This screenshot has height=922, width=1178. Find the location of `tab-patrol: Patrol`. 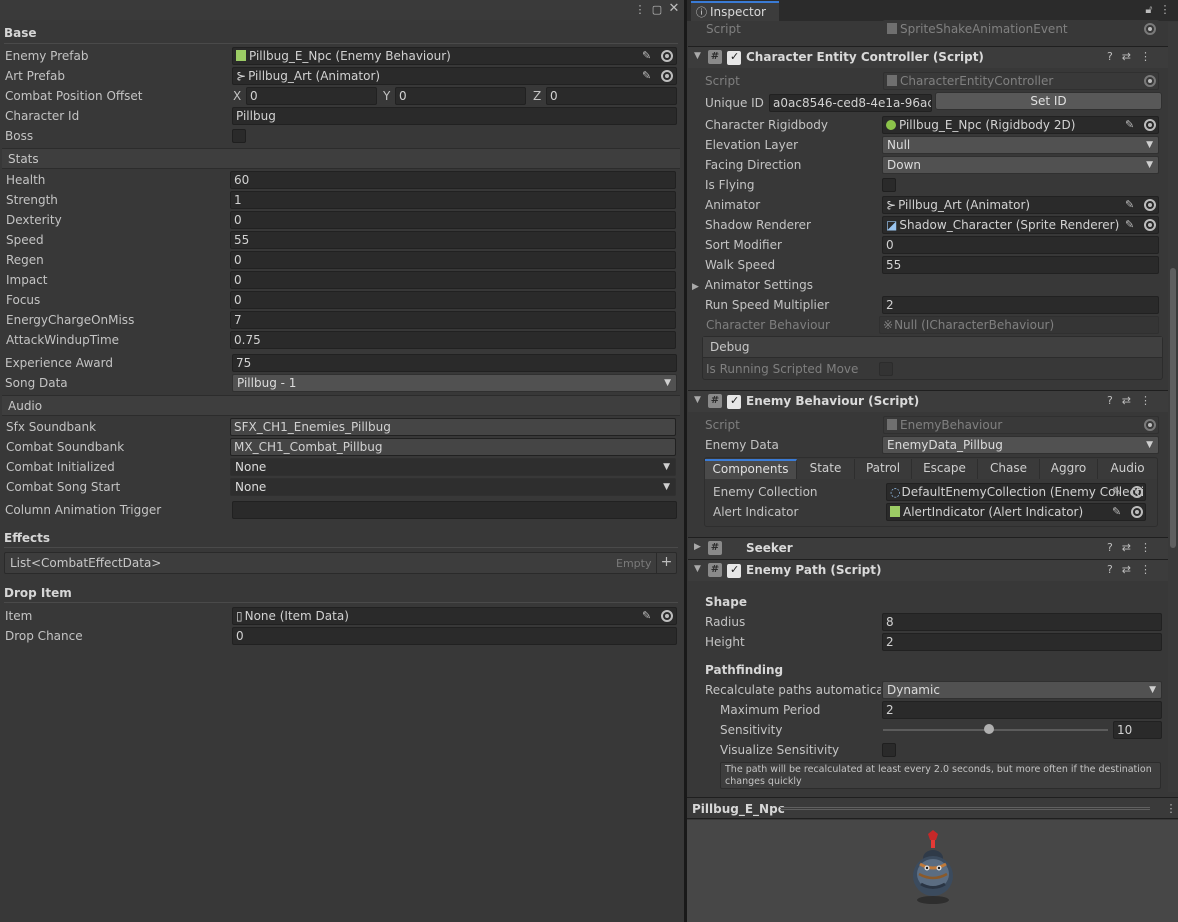

tab-patrol: Patrol is located at coordinates (883, 469).